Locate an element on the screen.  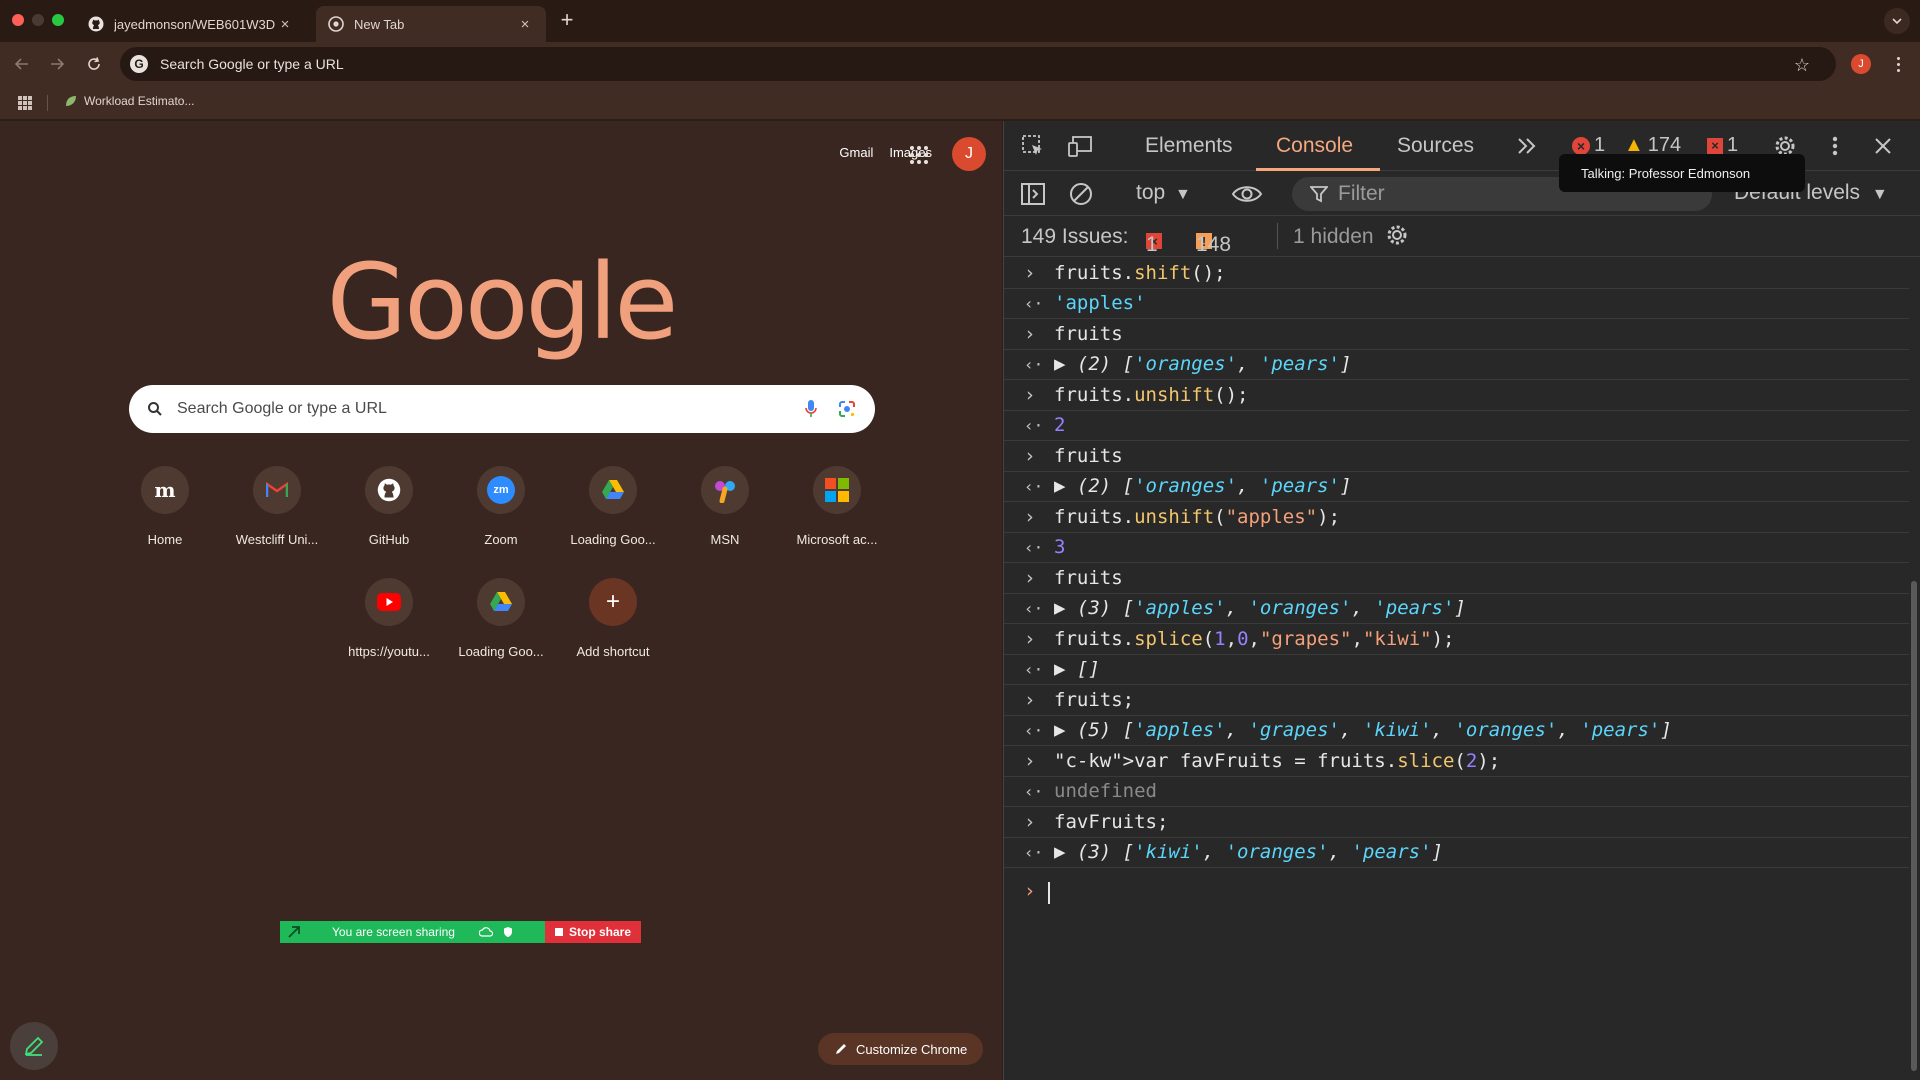
error-icon: × is located at coordinates (1581, 145).